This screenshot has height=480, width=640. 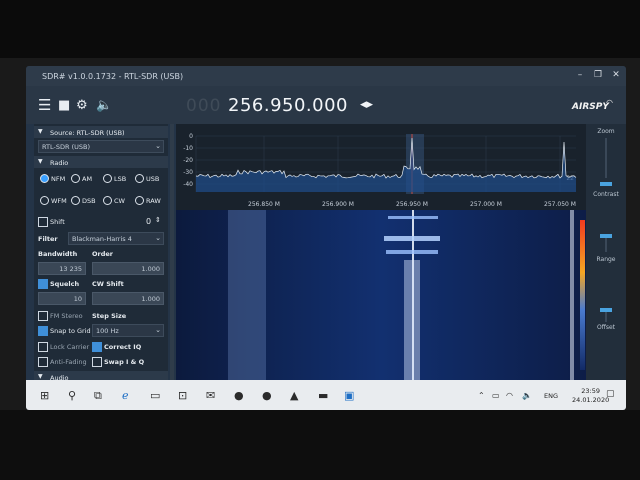 I want to click on speaker-icon: 🔈, so click(x=104, y=105).